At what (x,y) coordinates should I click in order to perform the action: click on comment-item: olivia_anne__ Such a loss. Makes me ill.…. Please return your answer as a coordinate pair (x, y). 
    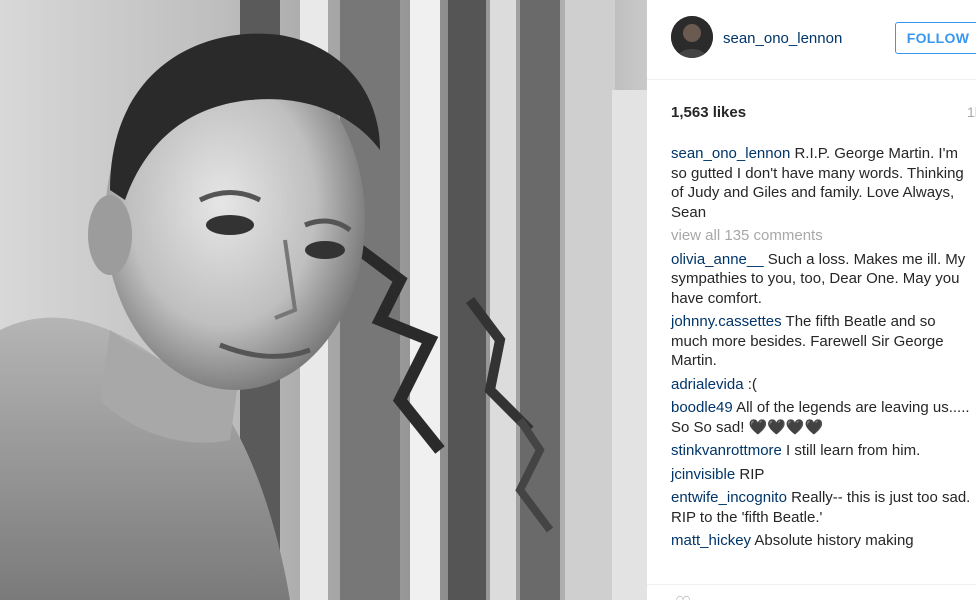
    Looking at the image, I should click on (821, 279).